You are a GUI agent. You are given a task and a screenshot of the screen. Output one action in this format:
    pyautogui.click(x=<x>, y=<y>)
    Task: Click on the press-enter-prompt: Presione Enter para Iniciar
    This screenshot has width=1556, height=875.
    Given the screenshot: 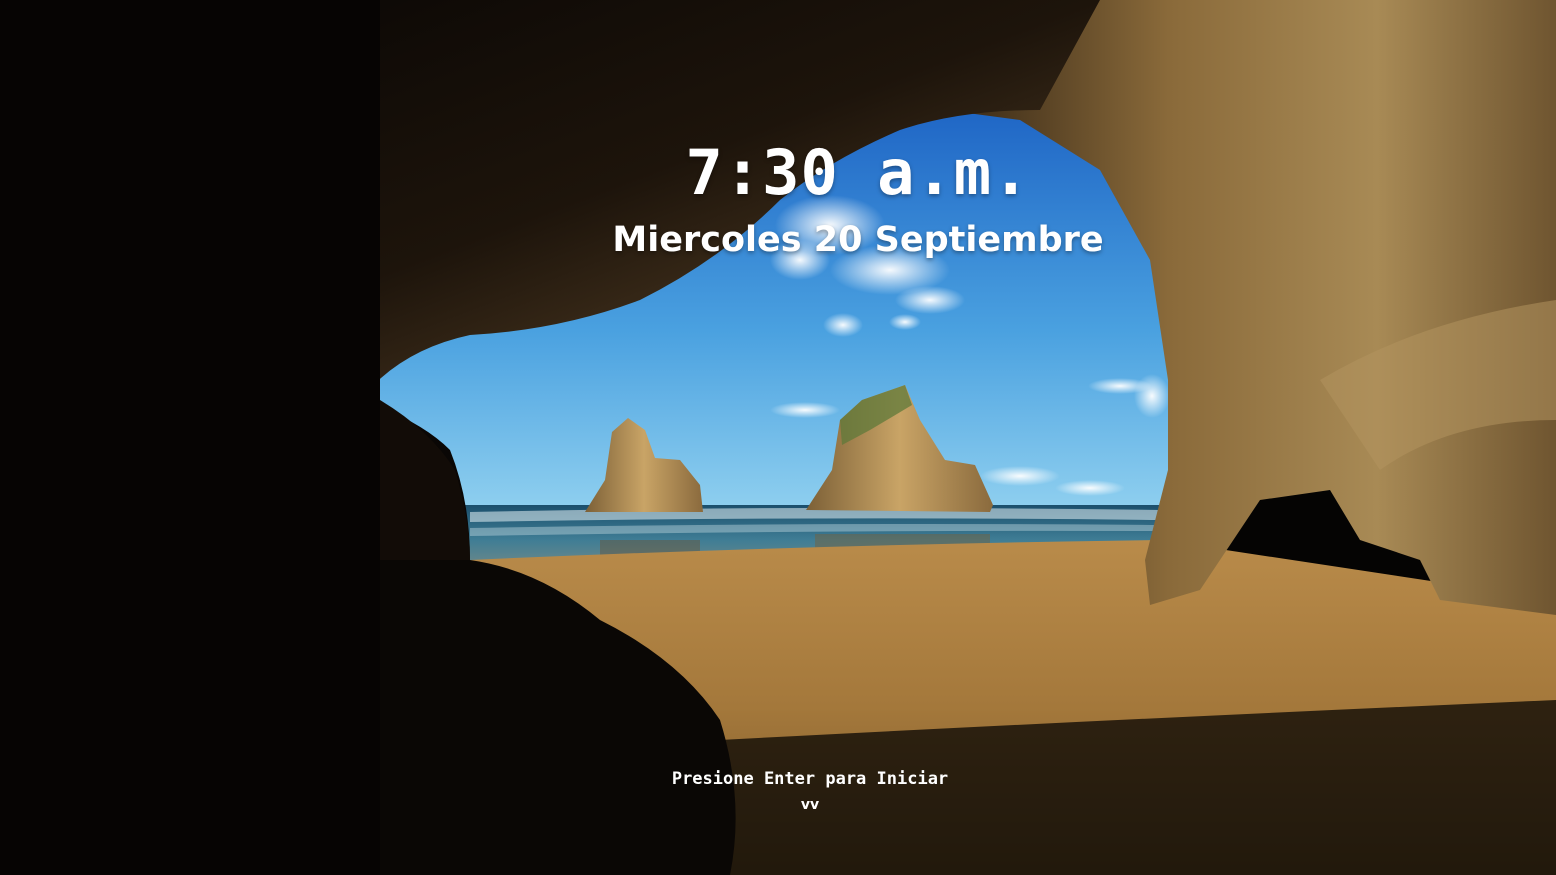 What is the action you would take?
    pyautogui.click(x=778, y=779)
    